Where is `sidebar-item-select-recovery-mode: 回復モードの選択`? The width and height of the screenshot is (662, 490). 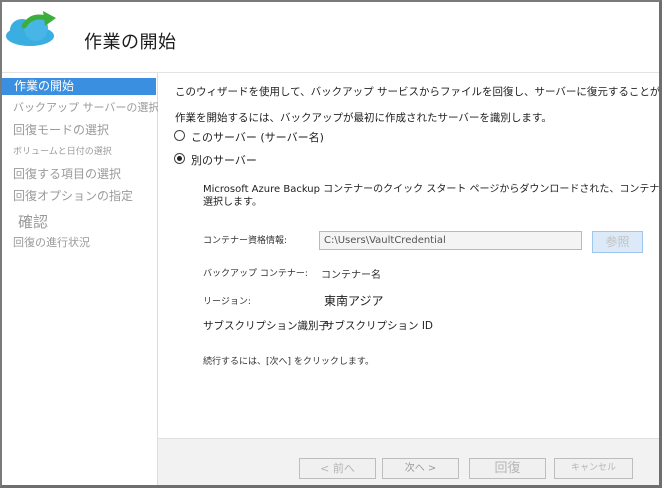
sidebar-item-select-recovery-mode: 回復モードの選択 is located at coordinates (84, 129).